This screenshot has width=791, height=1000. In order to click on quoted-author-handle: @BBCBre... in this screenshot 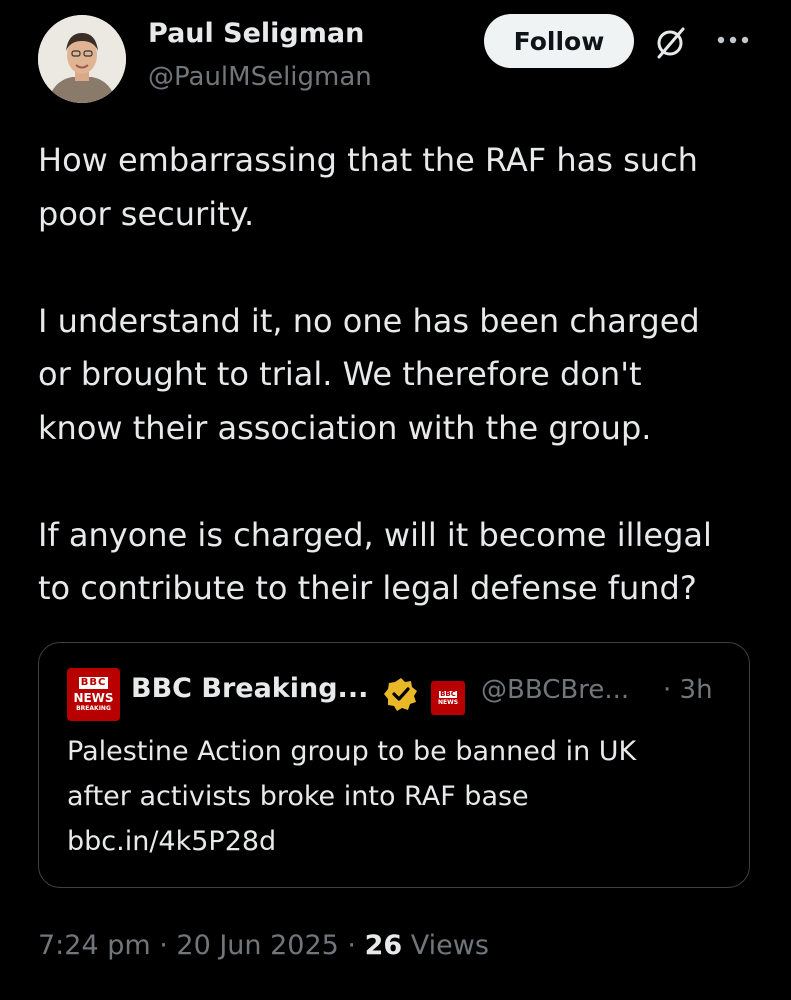, I will do `click(555, 690)`.